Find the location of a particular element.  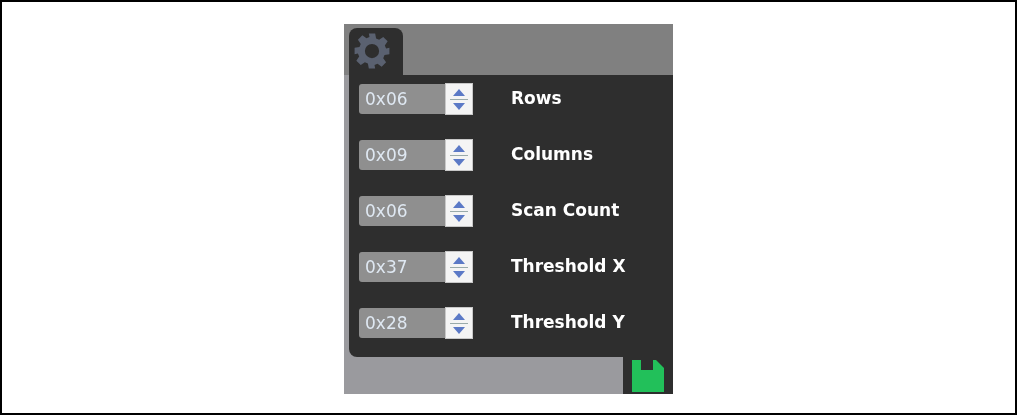

value-field: 0x09 is located at coordinates (402, 155).